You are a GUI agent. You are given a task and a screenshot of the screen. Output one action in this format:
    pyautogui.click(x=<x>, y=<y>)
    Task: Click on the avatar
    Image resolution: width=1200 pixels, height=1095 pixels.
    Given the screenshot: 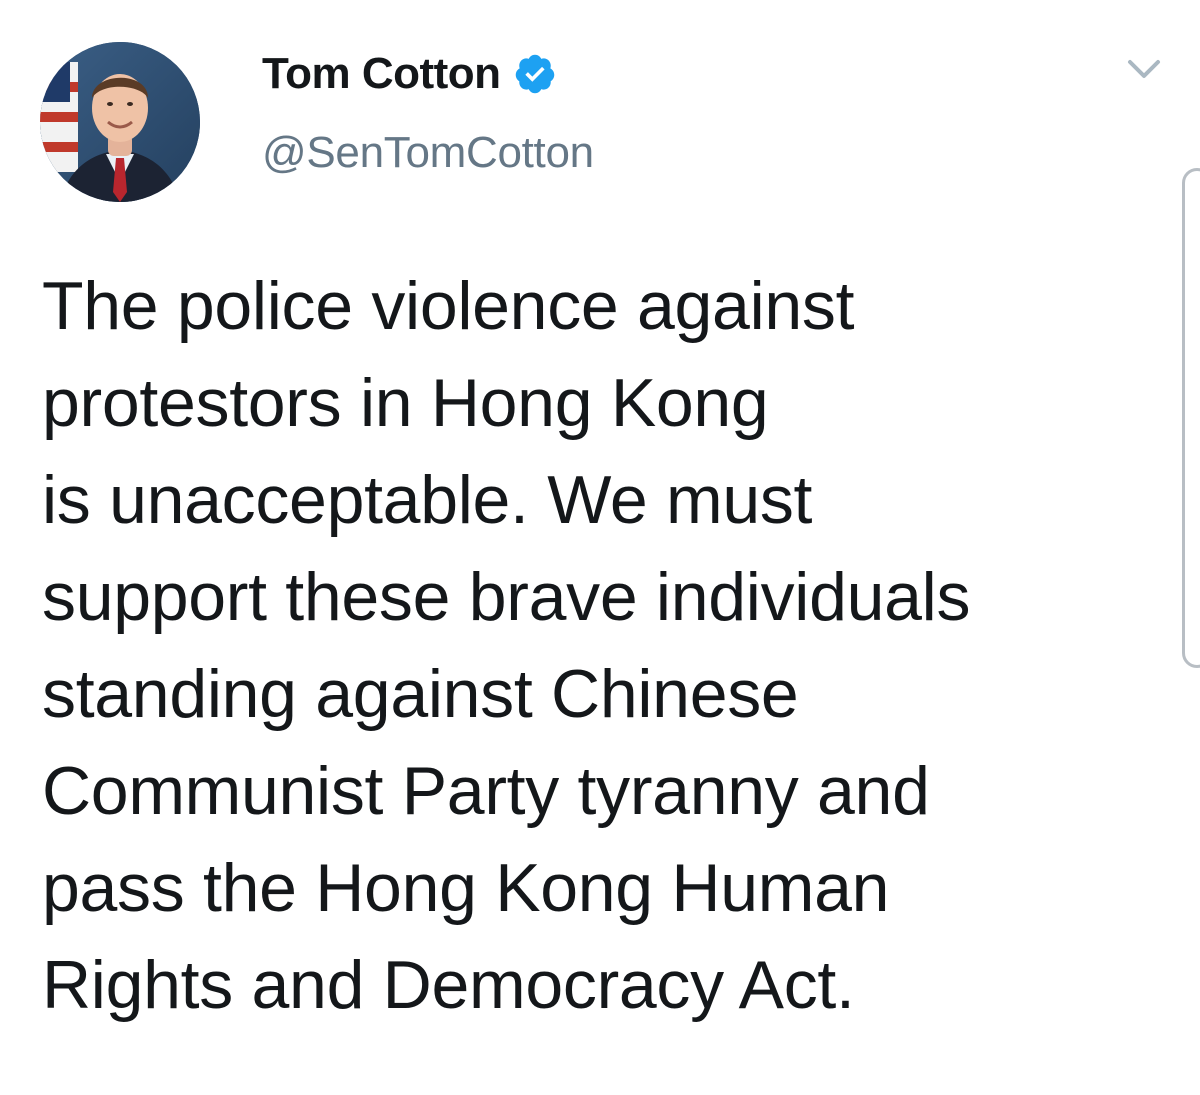 What is the action you would take?
    pyautogui.click(x=120, y=122)
    